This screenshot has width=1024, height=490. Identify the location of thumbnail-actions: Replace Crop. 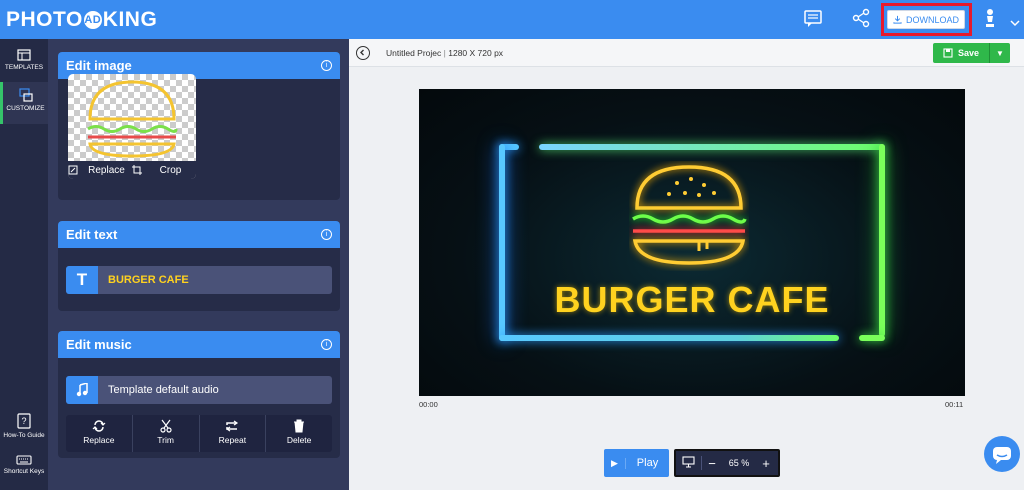
(132, 170).